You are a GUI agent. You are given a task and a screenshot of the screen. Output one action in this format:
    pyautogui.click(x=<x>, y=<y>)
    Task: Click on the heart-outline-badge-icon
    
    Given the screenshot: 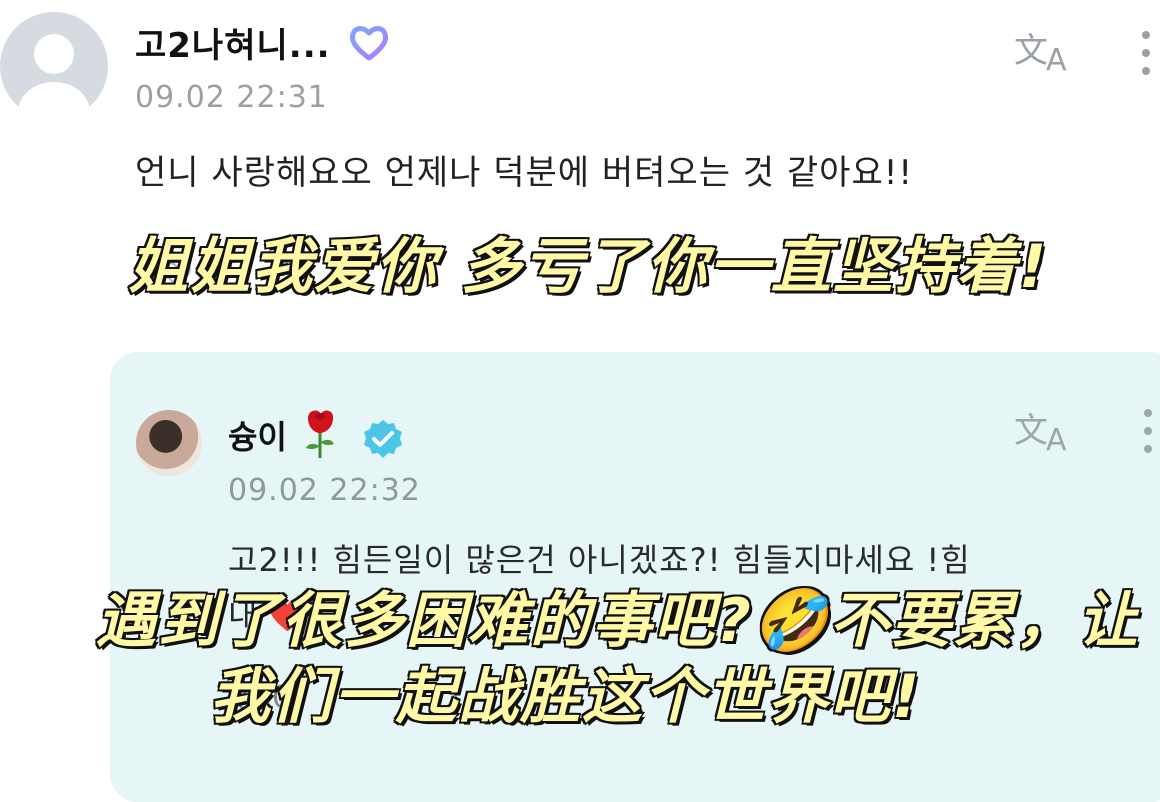 What is the action you would take?
    pyautogui.click(x=369, y=43)
    